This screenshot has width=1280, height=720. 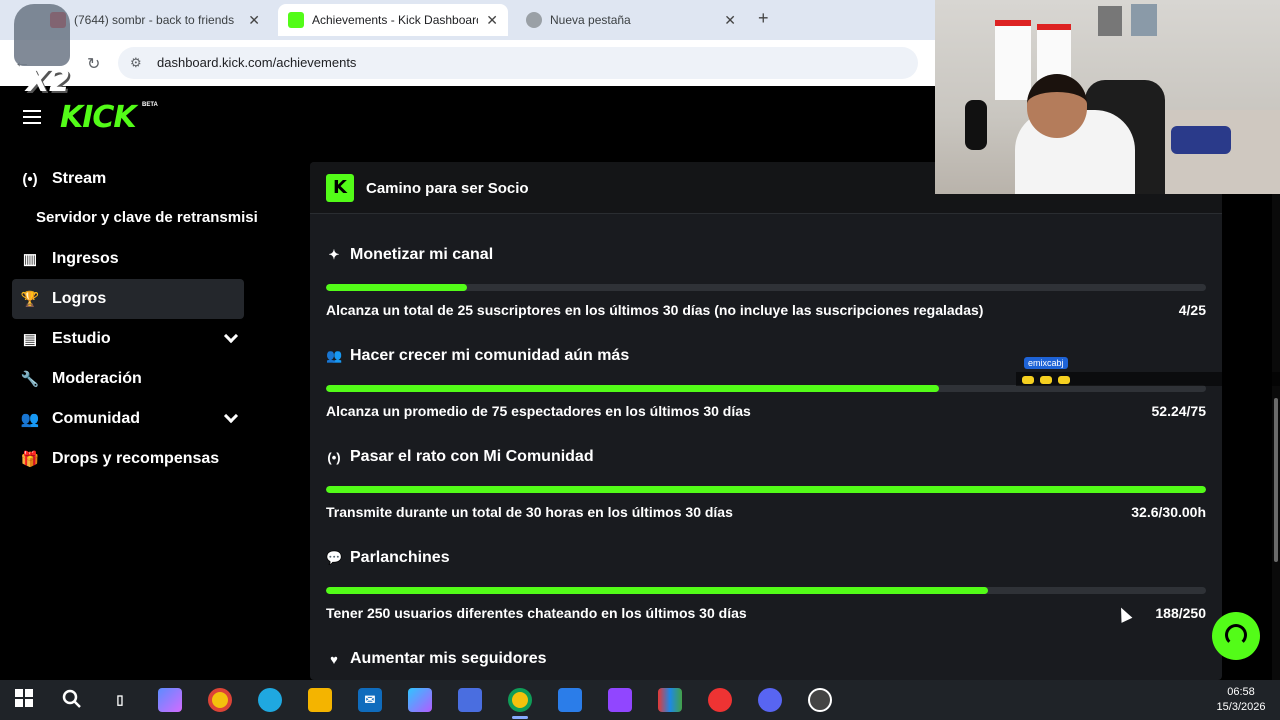 I want to click on tab-youtube: (7644) sombr - back to friends ✕, so click(x=155, y=20).